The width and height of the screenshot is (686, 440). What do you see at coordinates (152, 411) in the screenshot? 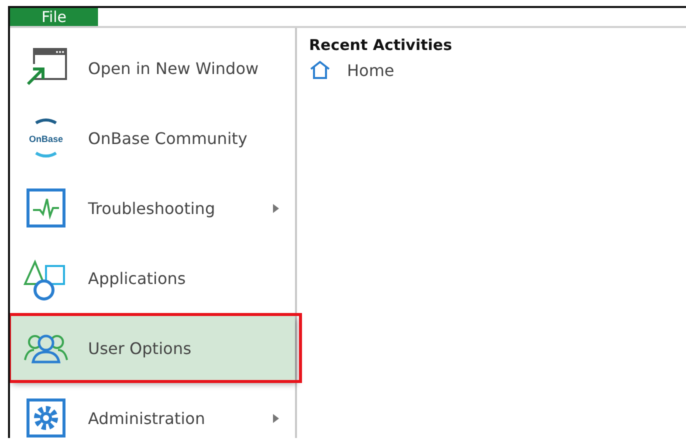
I see `menu-item: Administration` at bounding box center [152, 411].